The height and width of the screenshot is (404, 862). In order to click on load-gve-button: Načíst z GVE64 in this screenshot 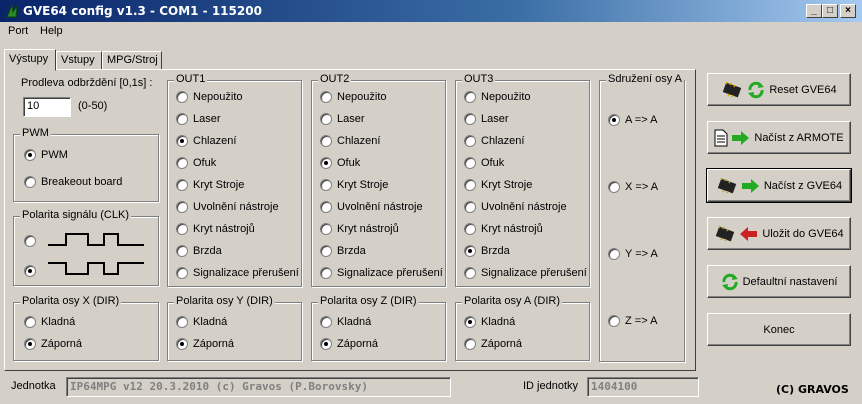, I will do `click(779, 185)`.